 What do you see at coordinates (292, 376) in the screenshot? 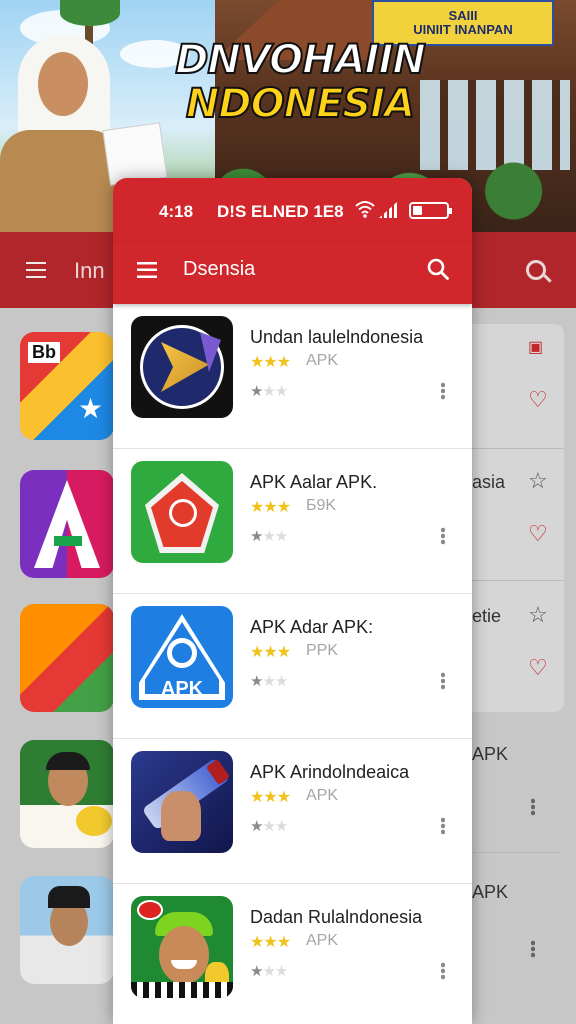
I see `list-item: Undan laulelndonesia ★★★ APK ★★★` at bounding box center [292, 376].